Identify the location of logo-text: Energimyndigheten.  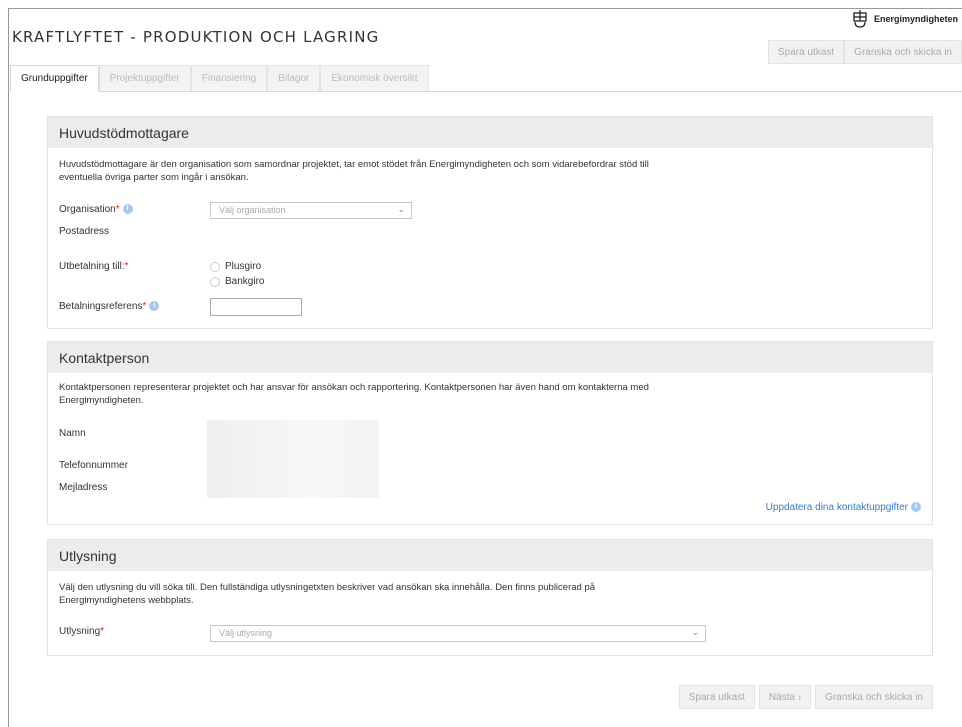
(915, 19).